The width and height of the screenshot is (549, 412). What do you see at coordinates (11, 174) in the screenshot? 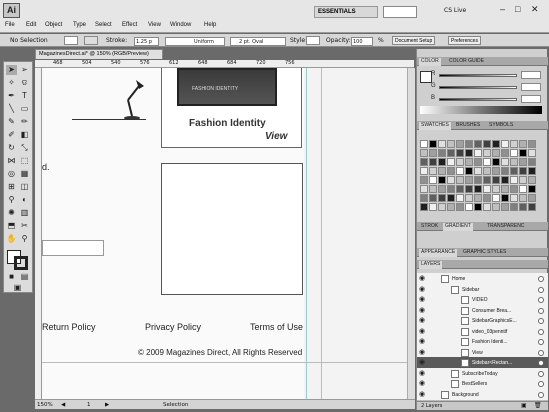
I see `shape-builder-tool-icon: ◎` at bounding box center [11, 174].